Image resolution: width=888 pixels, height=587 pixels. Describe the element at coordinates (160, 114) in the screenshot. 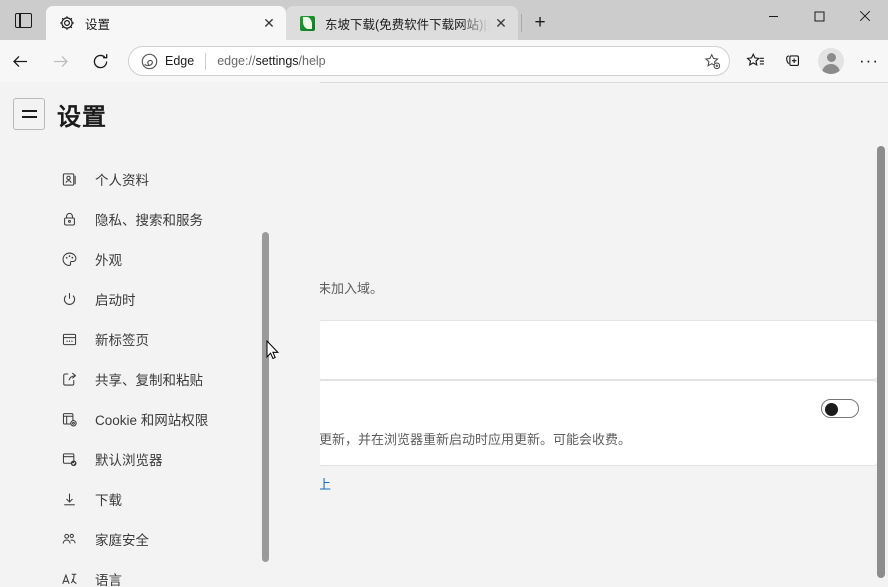

I see `settings-header: 设置` at that location.